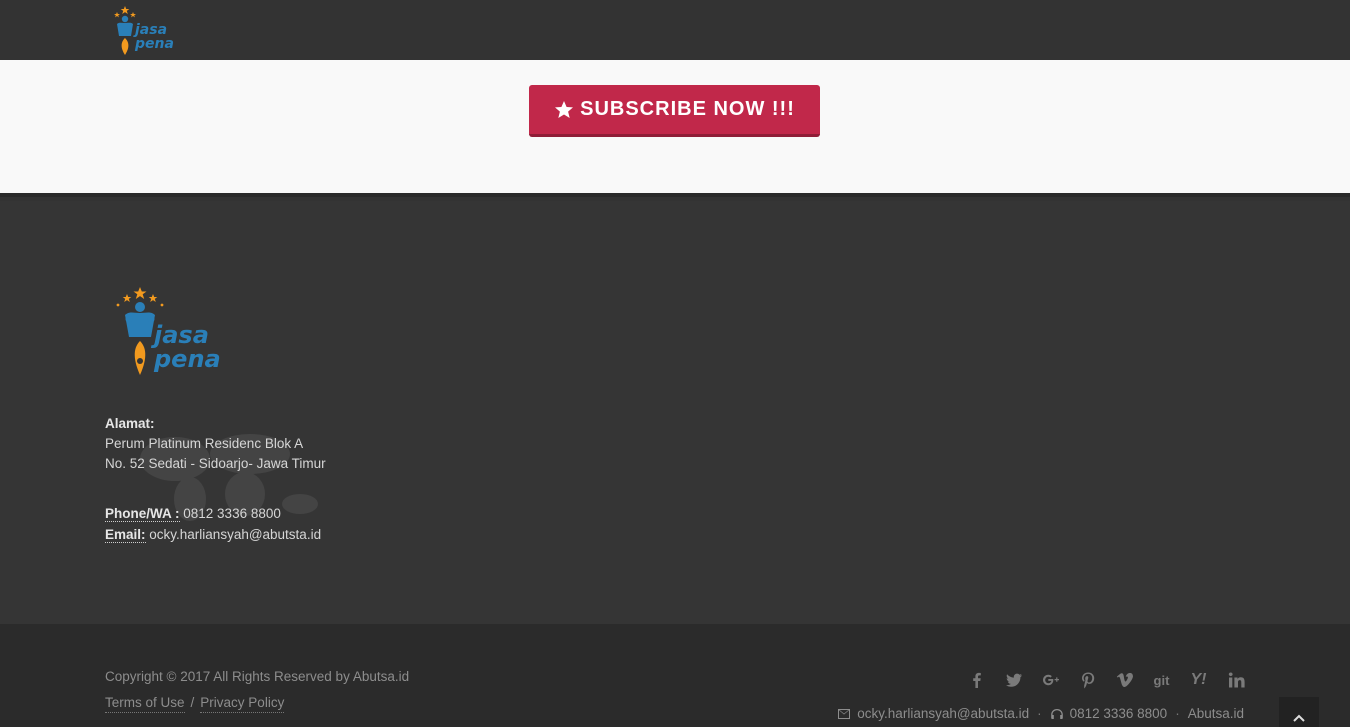 The image size is (1350, 727). I want to click on phone-value: 0812 3336 8800, so click(232, 513).